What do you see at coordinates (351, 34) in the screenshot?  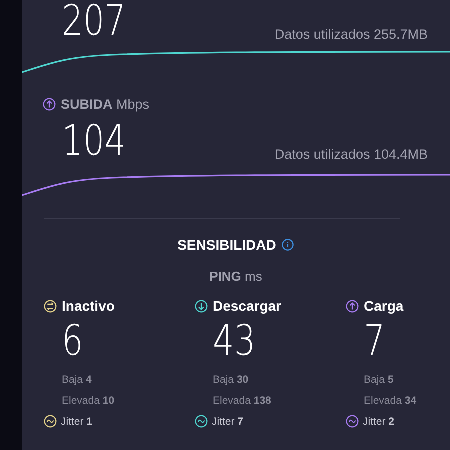 I see `data-used: Datos utilizados 255.7MB` at bounding box center [351, 34].